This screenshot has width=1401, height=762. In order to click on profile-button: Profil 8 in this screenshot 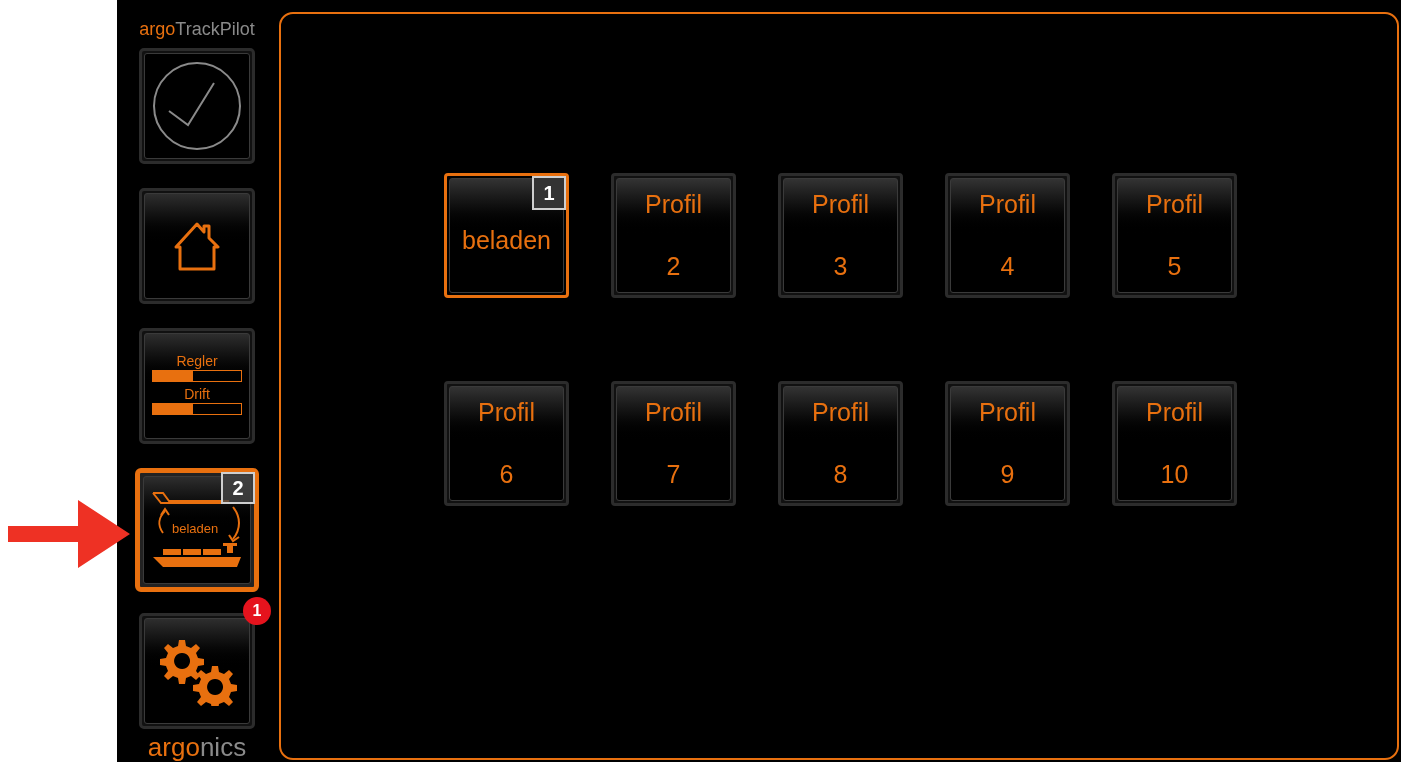, I will do `click(840, 443)`.